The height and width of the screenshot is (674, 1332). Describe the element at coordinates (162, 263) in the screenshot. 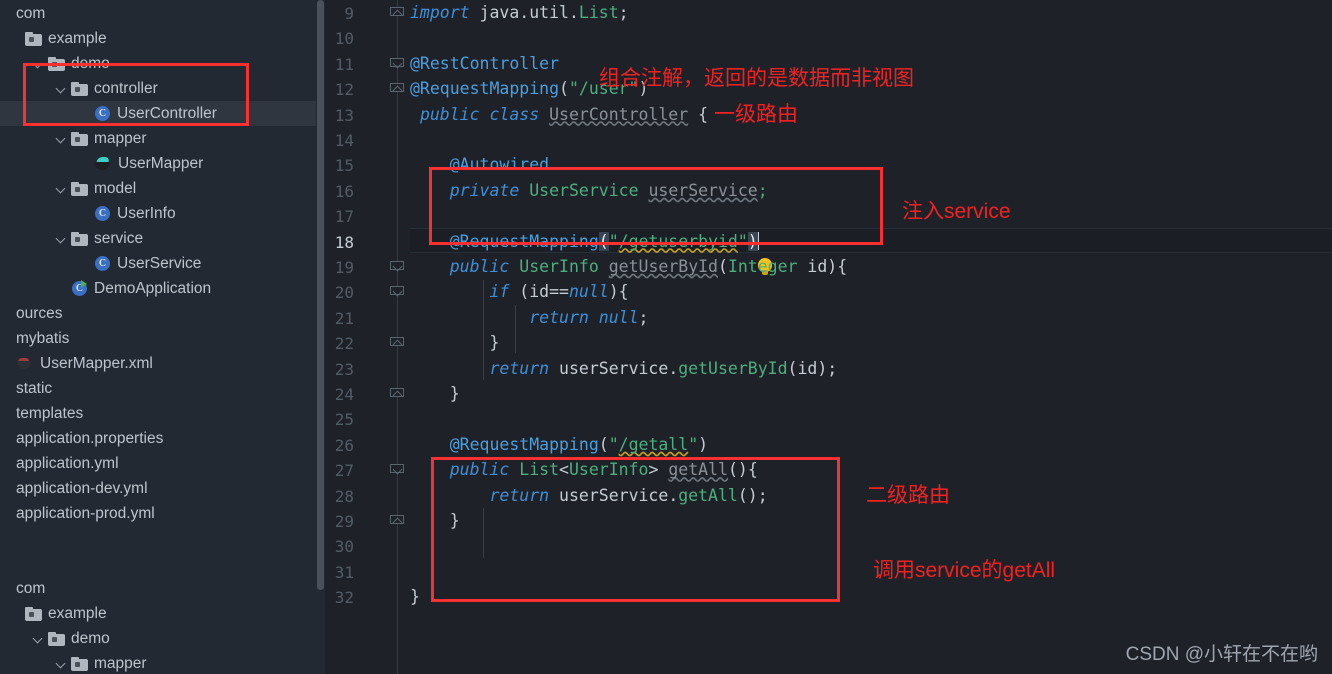

I see `tree-item-userservice: C UserService` at that location.